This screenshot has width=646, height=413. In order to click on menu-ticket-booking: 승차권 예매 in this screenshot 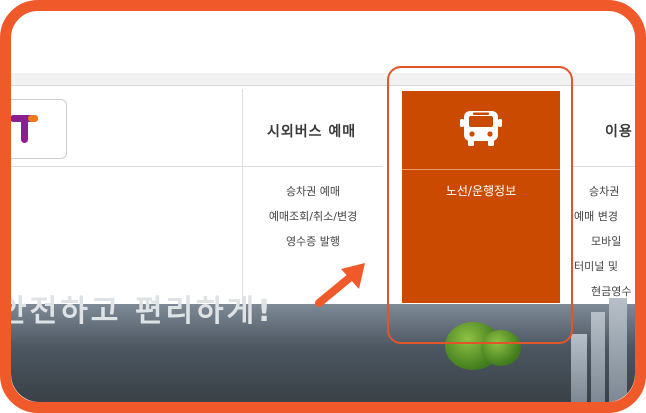, I will do `click(313, 191)`.